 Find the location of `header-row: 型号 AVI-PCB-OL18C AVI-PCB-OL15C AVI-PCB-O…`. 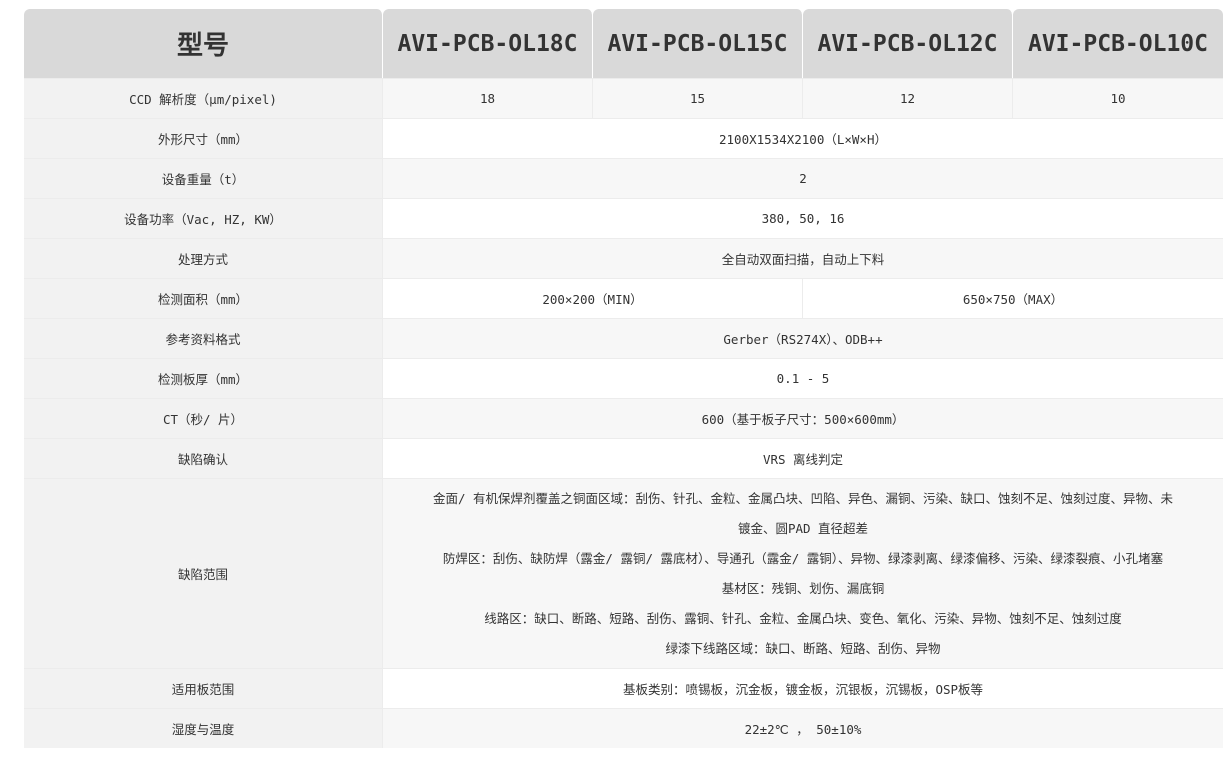

header-row: 型号 AVI-PCB-OL18C AVI-PCB-OL15C AVI-PCB-O… is located at coordinates (623, 43).